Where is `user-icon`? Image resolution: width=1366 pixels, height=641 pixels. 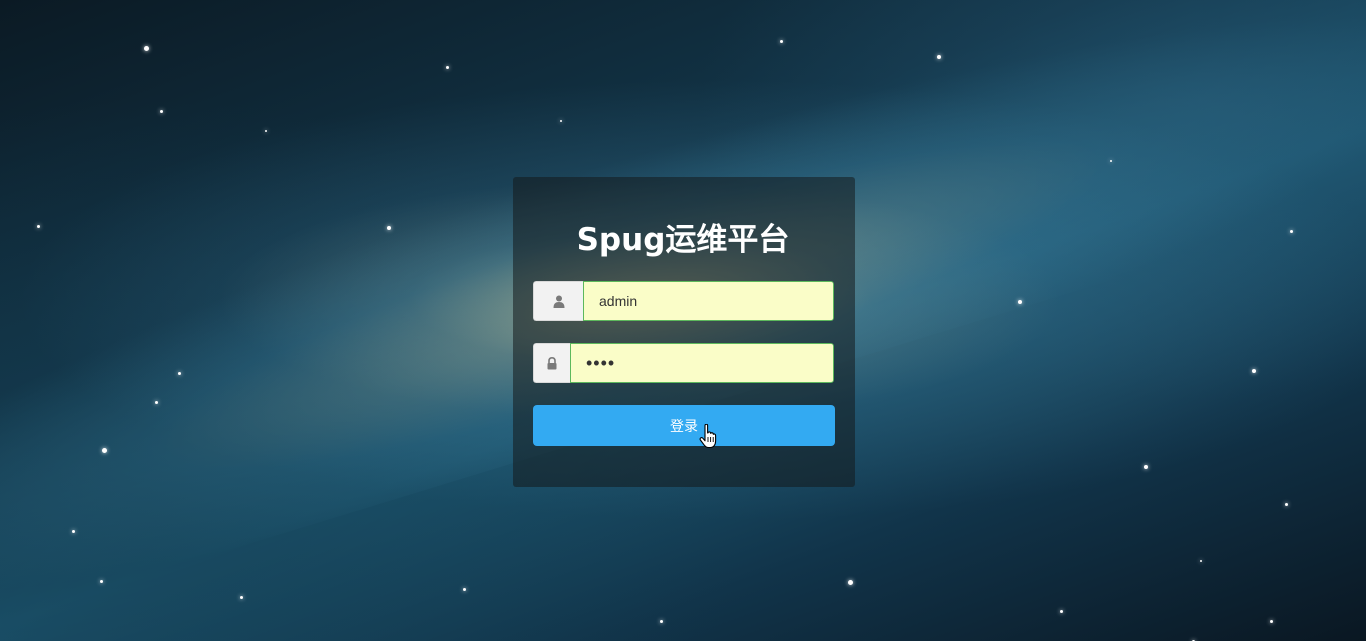 user-icon is located at coordinates (558, 301).